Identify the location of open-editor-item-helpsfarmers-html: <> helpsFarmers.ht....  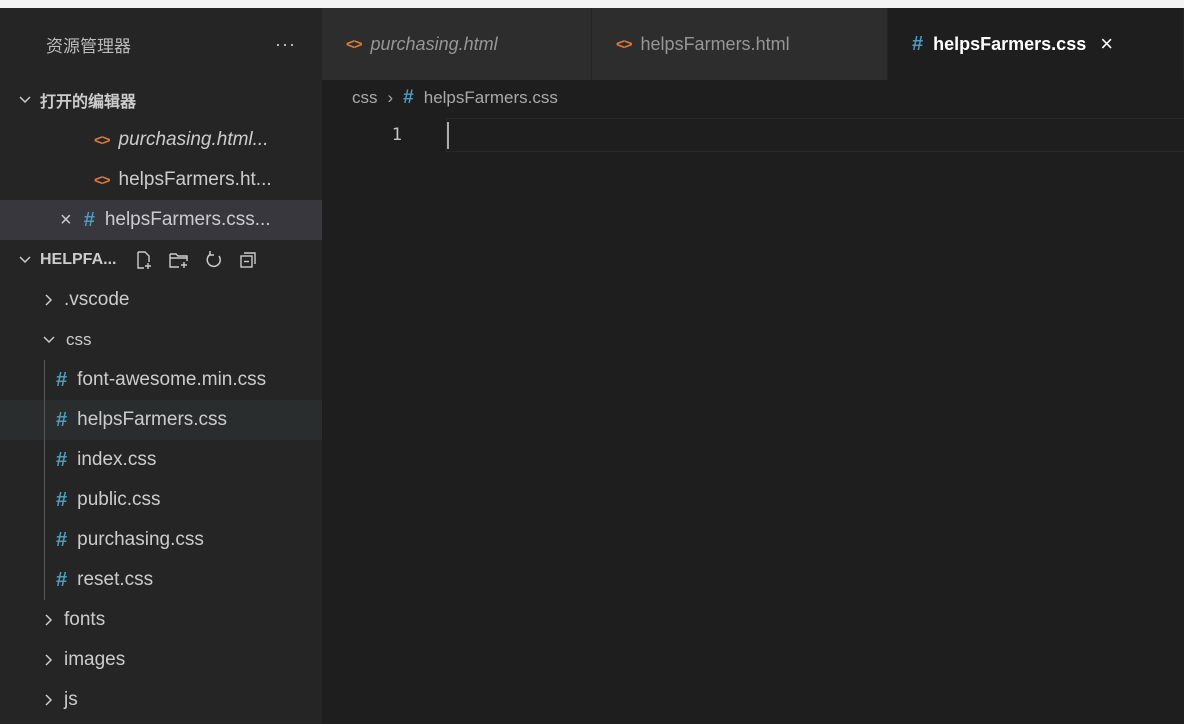
(161, 180).